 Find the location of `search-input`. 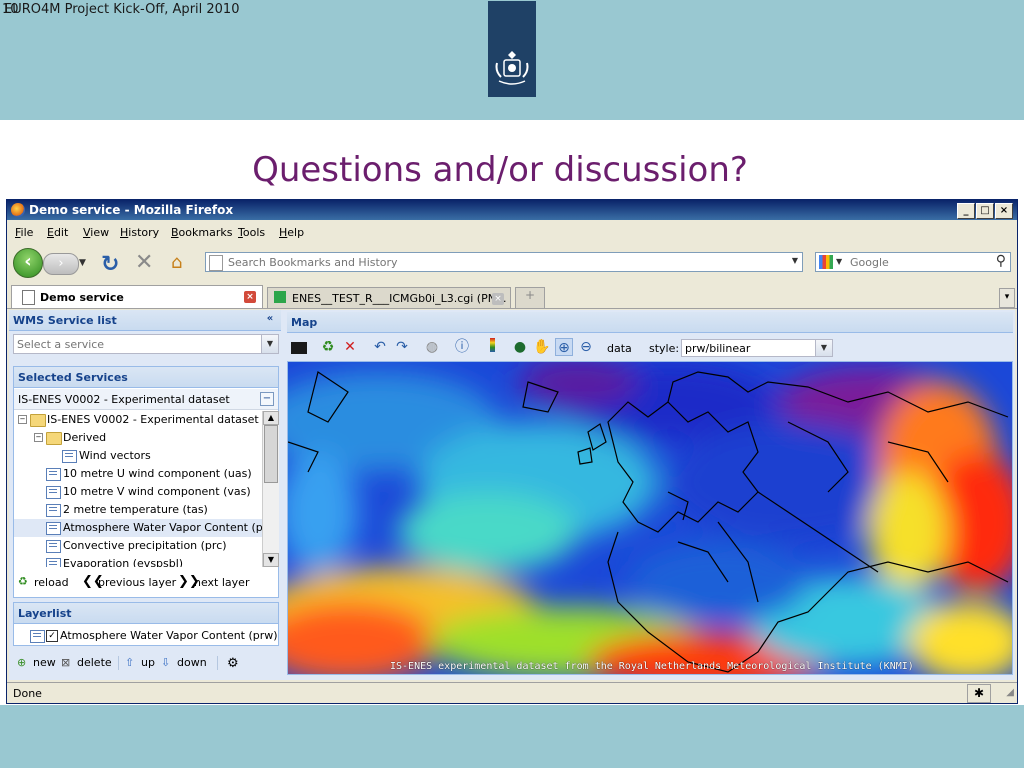

search-input is located at coordinates (915, 262).